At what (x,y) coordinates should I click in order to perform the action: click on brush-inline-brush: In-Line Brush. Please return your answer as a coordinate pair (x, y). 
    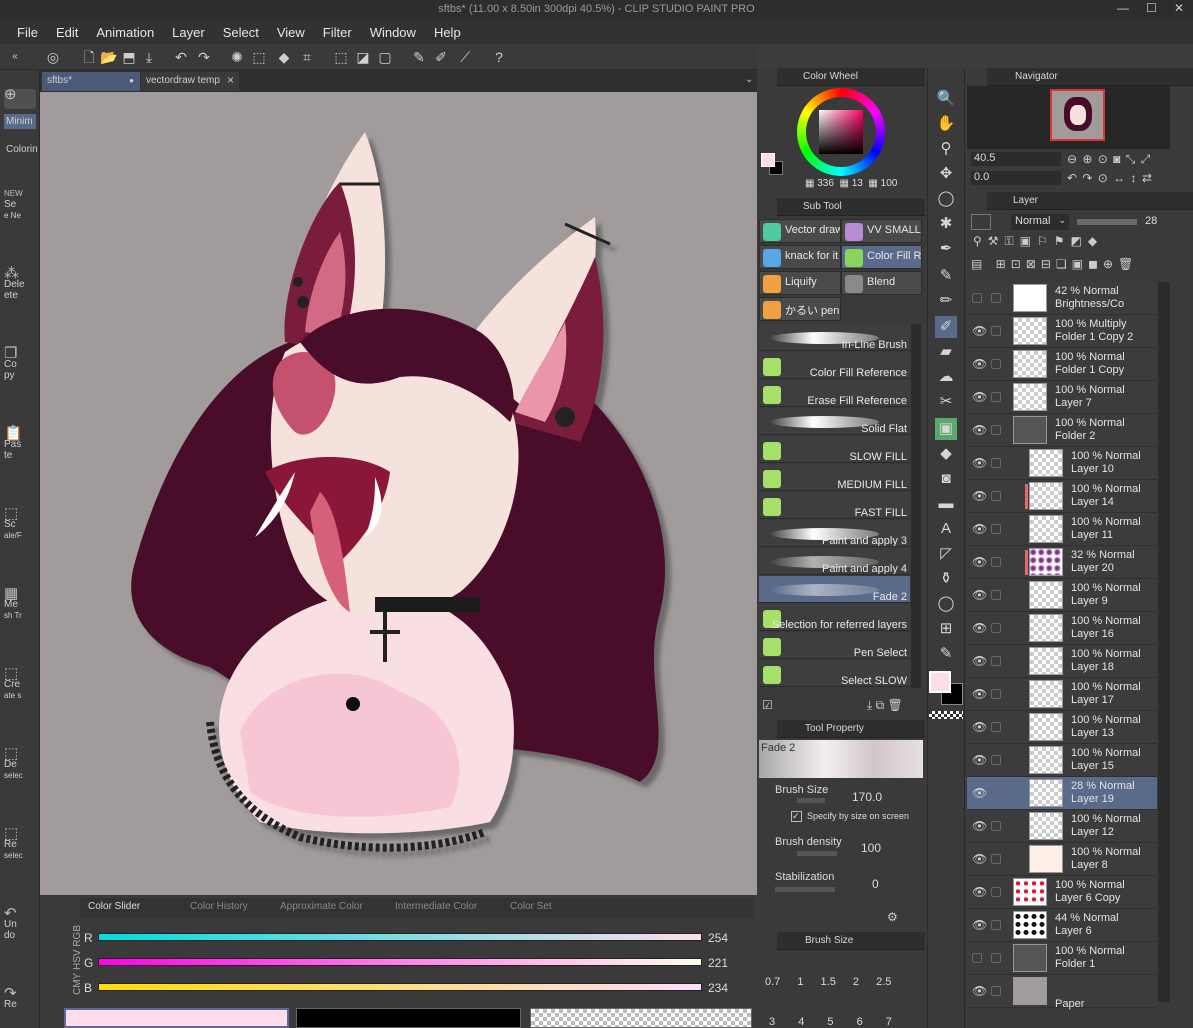
    Looking at the image, I should click on (834, 337).